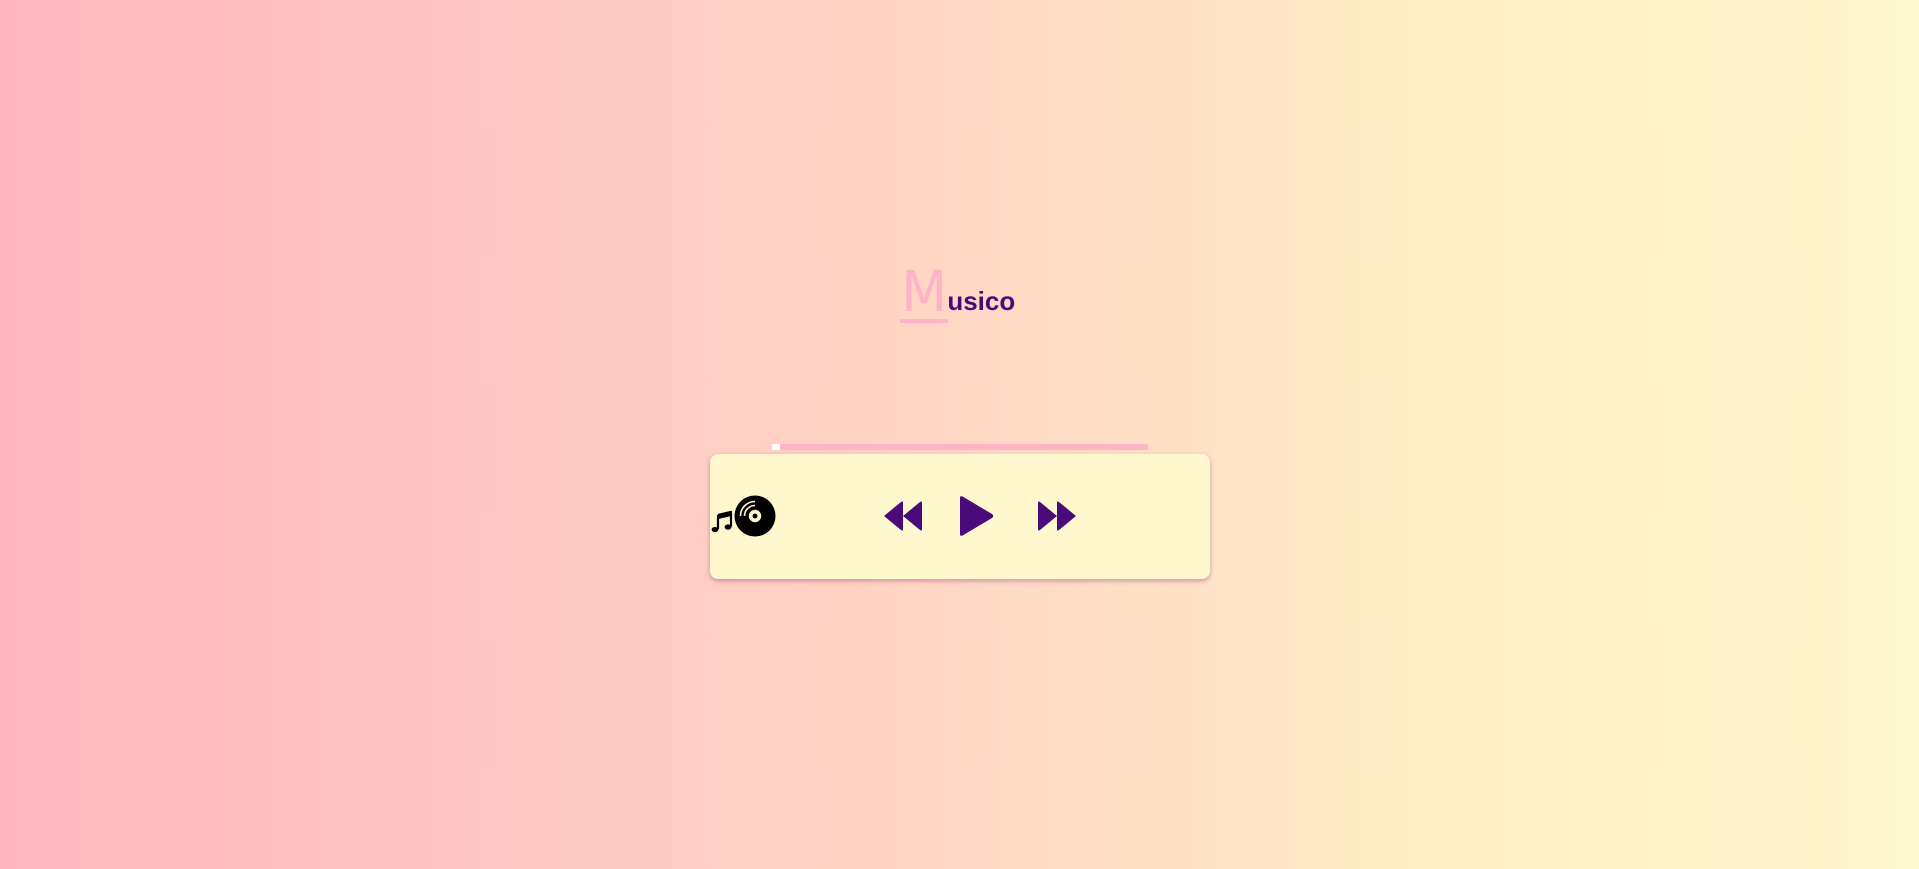  What do you see at coordinates (981, 301) in the screenshot?
I see `logo-text: usico` at bounding box center [981, 301].